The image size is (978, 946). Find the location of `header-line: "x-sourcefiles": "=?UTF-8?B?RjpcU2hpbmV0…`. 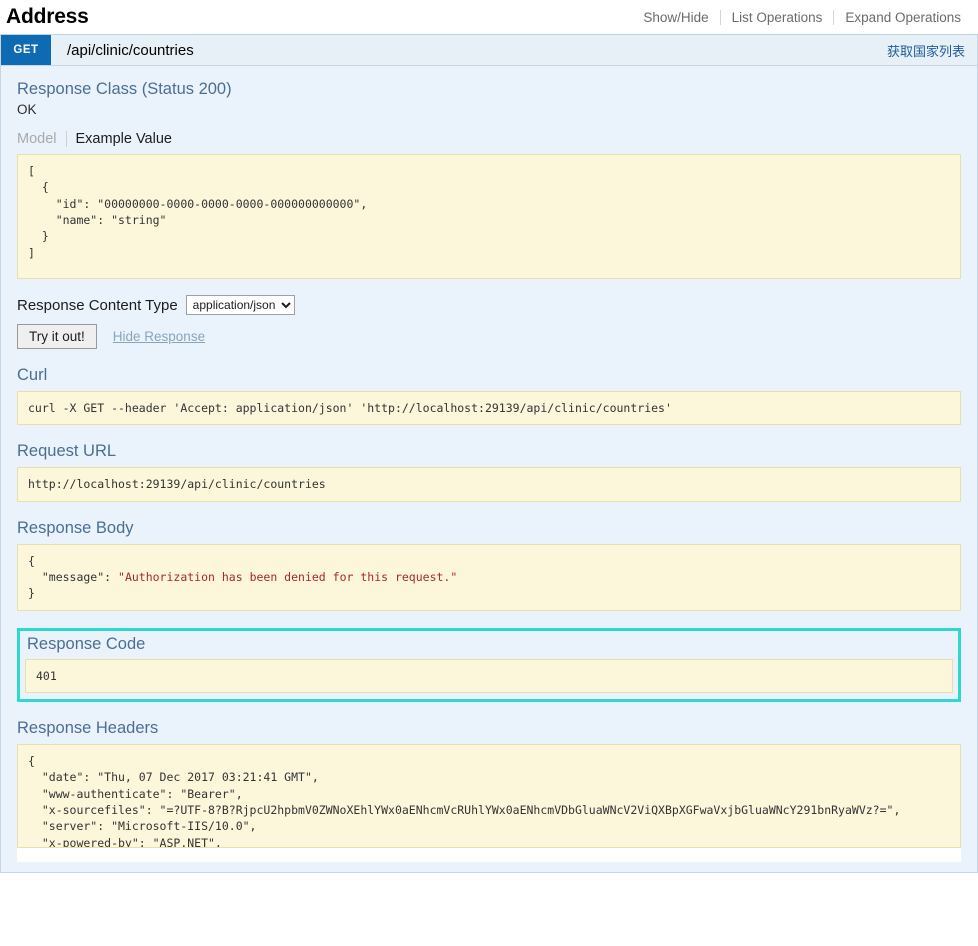

header-line: "x-sourcefiles": "=?UTF-8?B?RjpcU2hpbmV0… is located at coordinates (464, 809).